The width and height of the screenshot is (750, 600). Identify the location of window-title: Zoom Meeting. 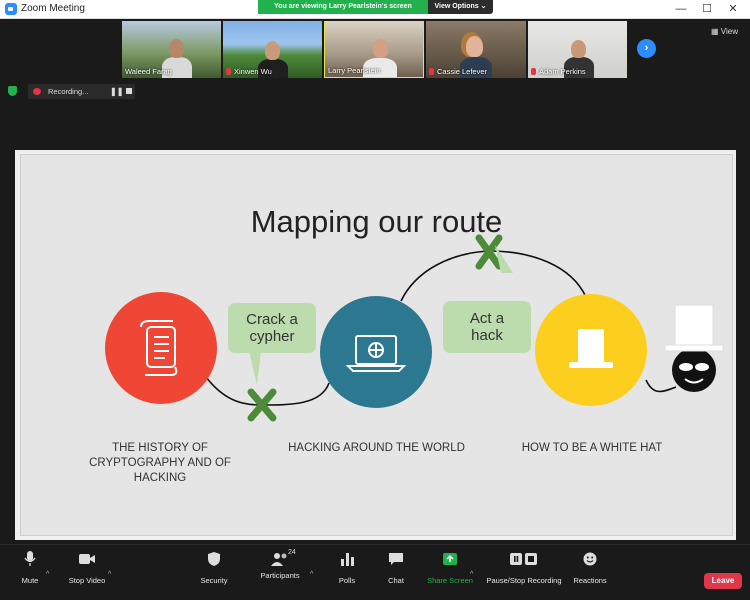
(53, 8).